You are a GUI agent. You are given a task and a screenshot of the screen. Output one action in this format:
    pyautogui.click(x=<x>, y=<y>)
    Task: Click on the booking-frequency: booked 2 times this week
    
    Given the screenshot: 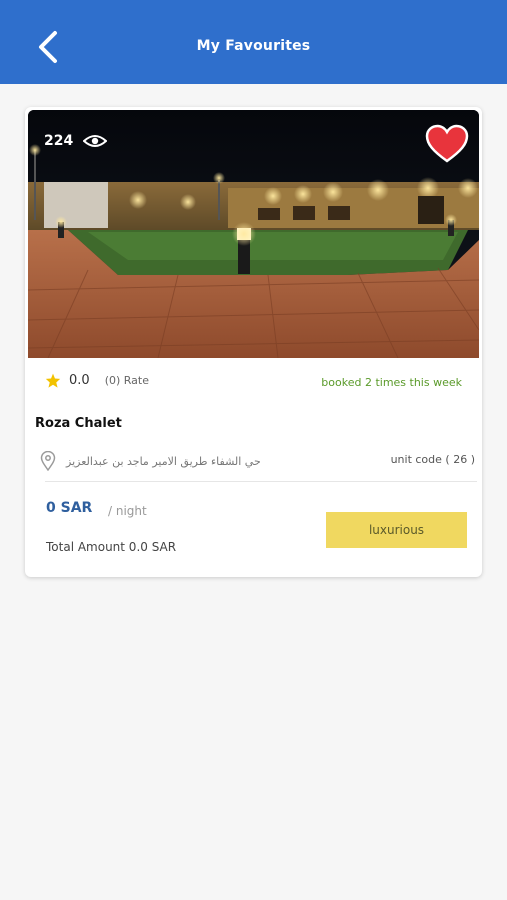 What is the action you would take?
    pyautogui.click(x=391, y=382)
    